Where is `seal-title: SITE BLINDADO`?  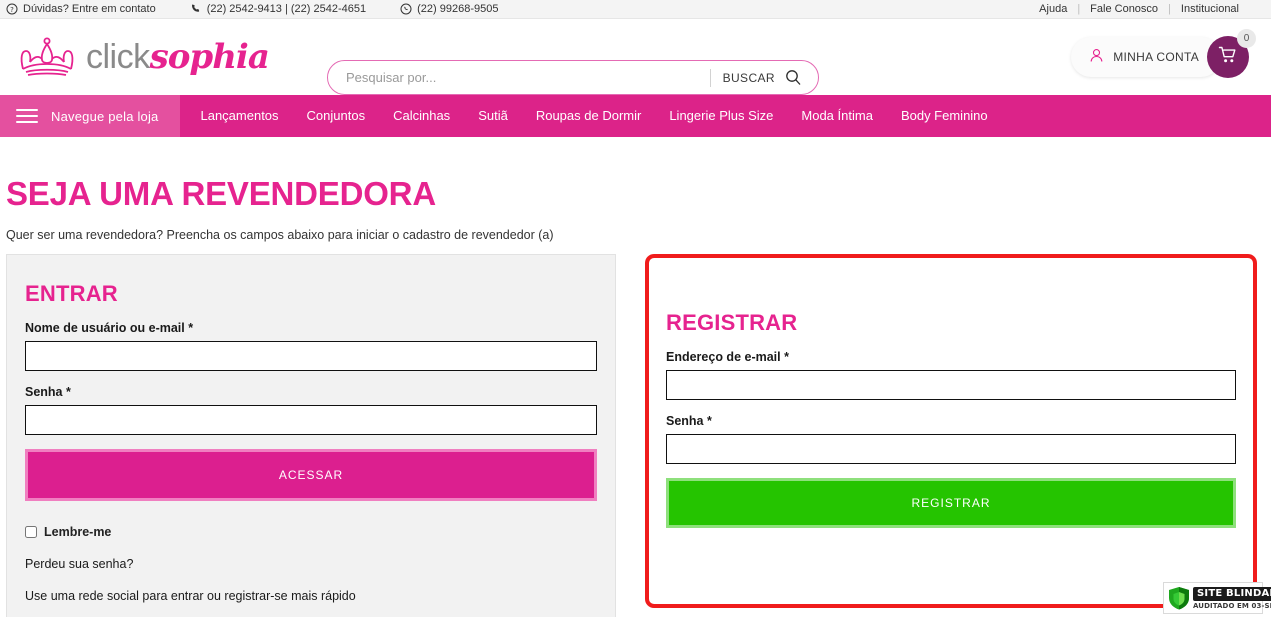 seal-title: SITE BLINDADO is located at coordinates (1232, 593).